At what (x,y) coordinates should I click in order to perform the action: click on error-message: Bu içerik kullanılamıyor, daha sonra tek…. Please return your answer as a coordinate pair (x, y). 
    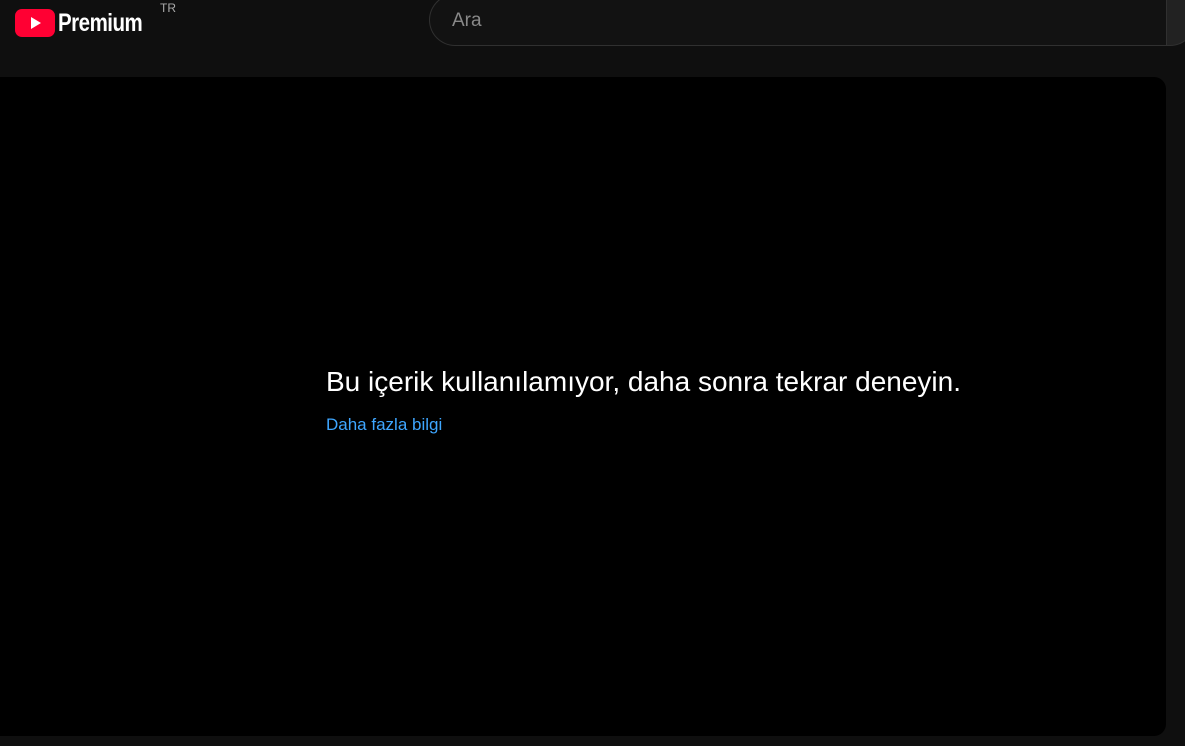
    Looking at the image, I should click on (643, 381).